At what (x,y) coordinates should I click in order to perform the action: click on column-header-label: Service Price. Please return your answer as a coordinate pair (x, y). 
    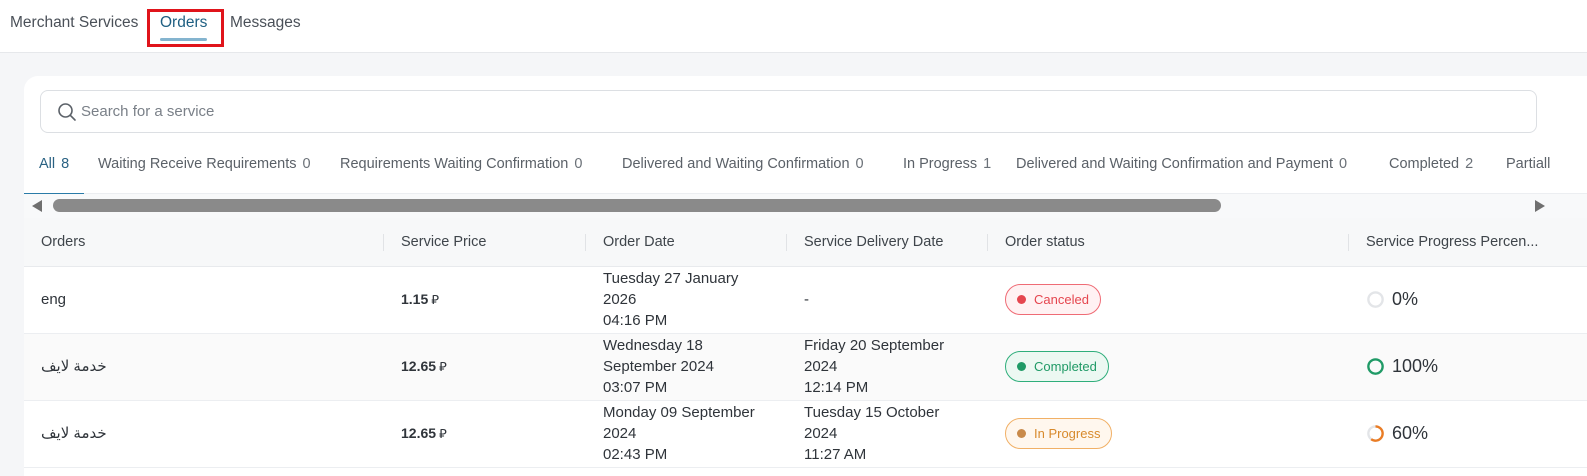
    Looking at the image, I should click on (444, 241).